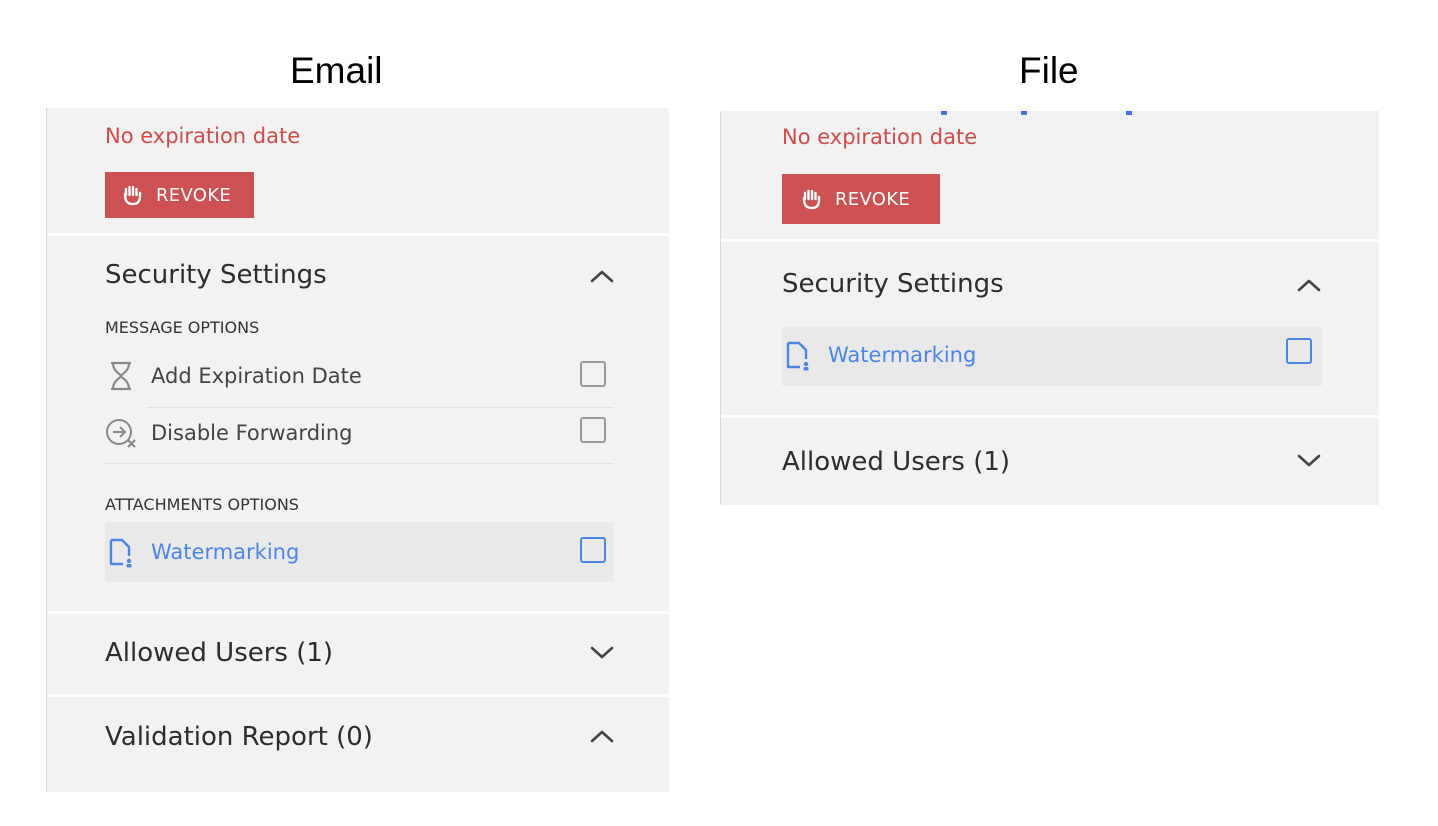 This screenshot has width=1438, height=826. I want to click on file-column-title: File, so click(1049, 70).